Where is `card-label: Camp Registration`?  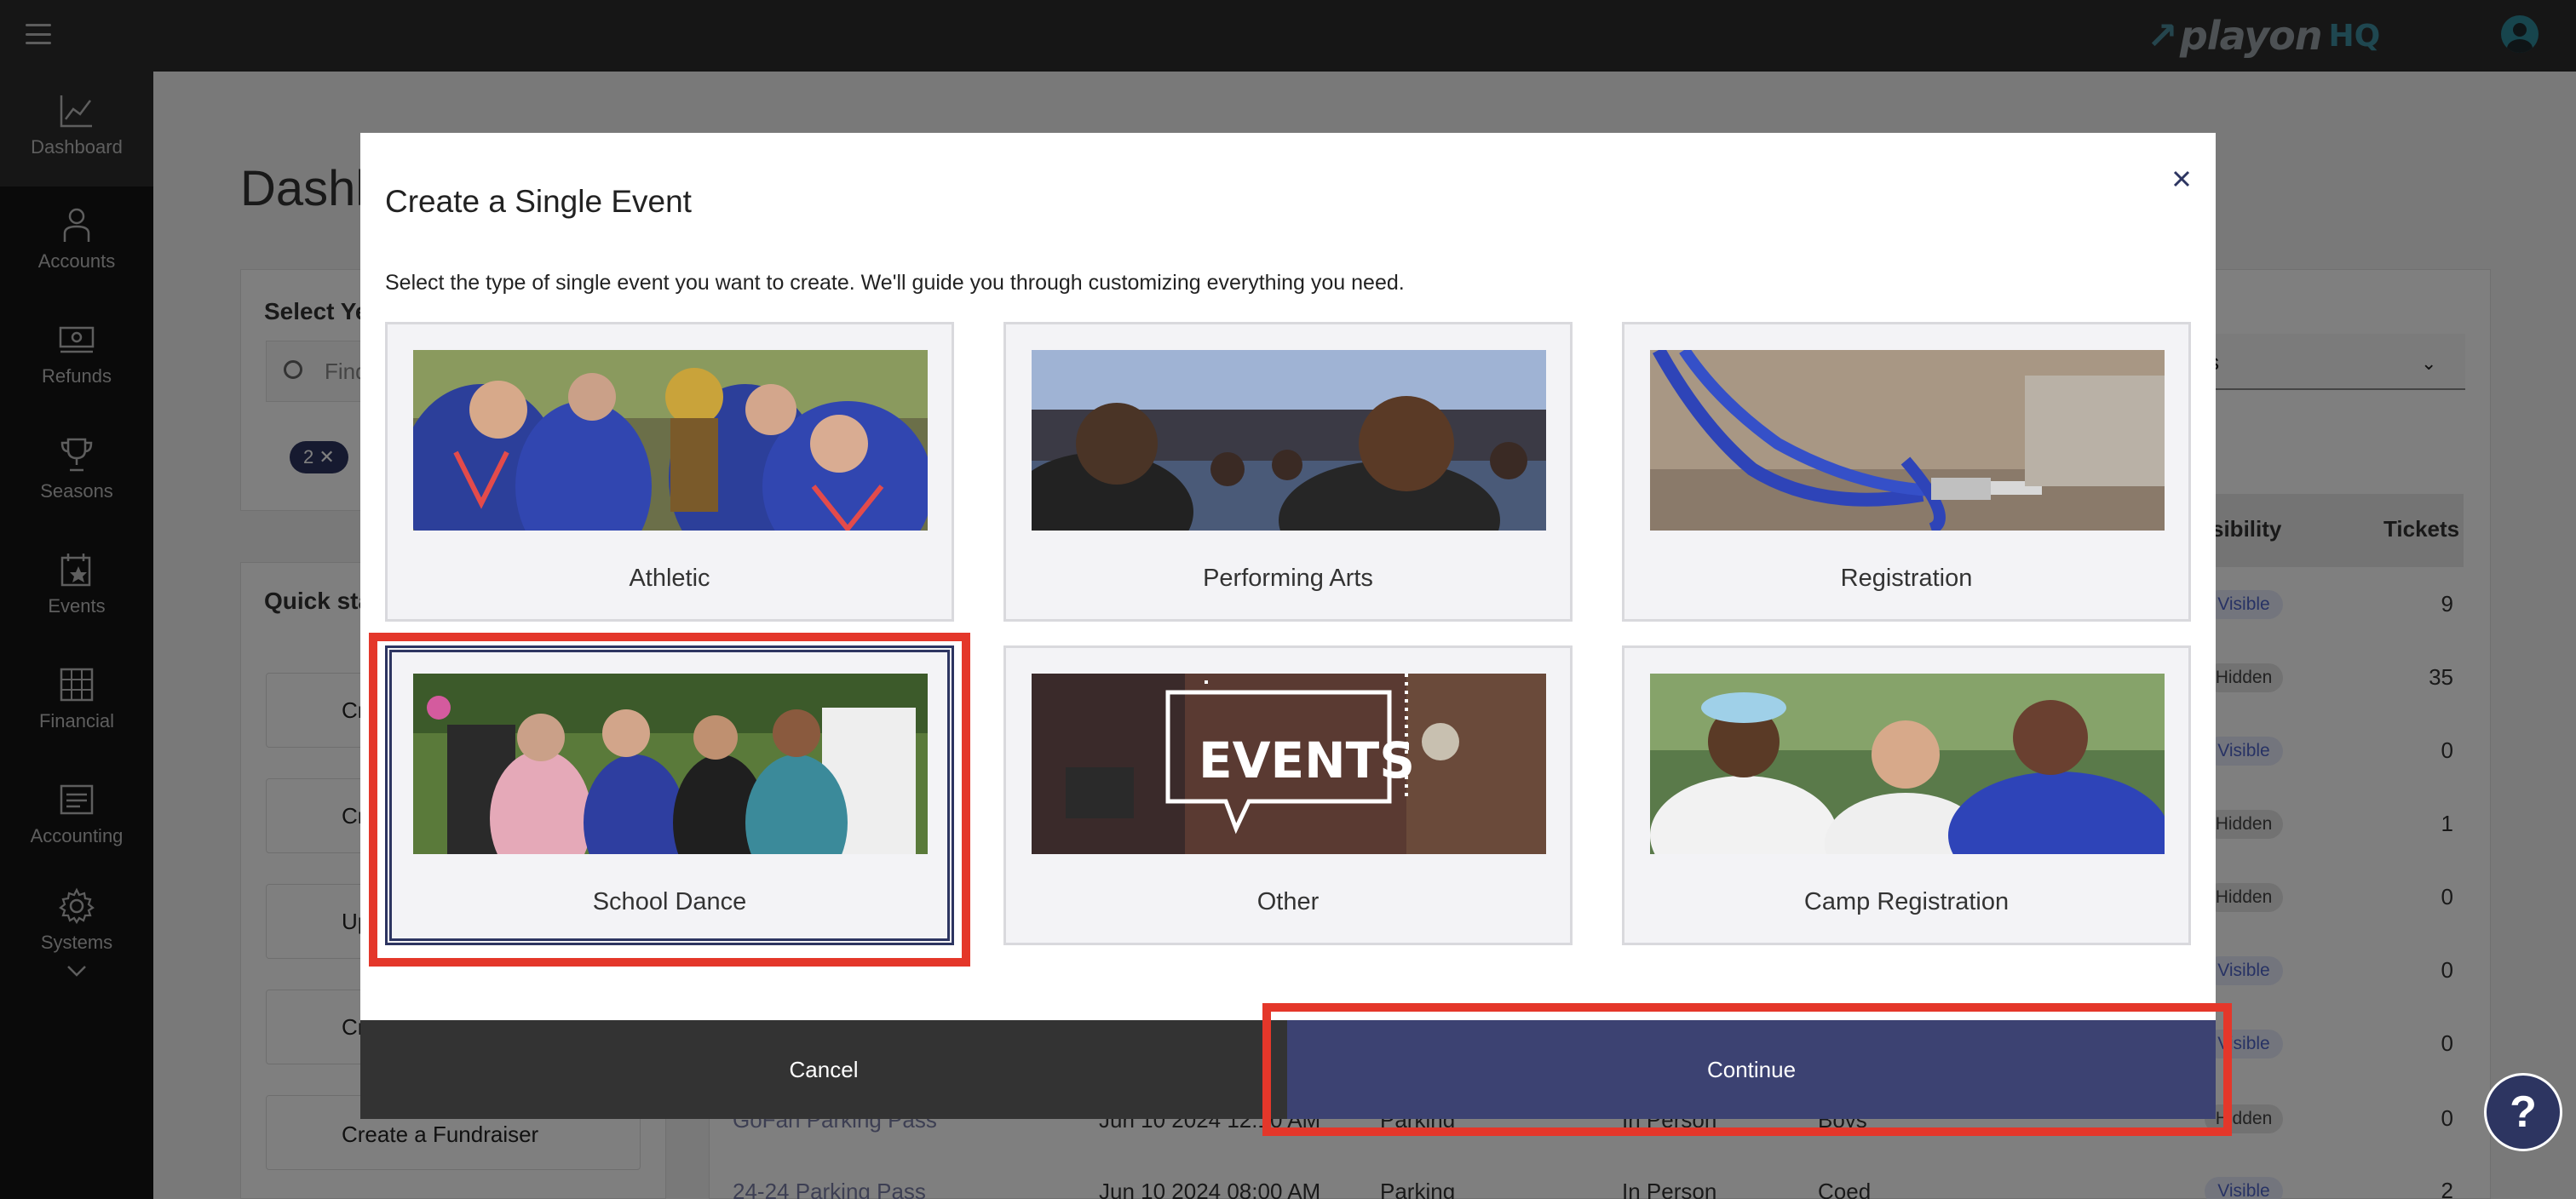
card-label: Camp Registration is located at coordinates (1907, 901).